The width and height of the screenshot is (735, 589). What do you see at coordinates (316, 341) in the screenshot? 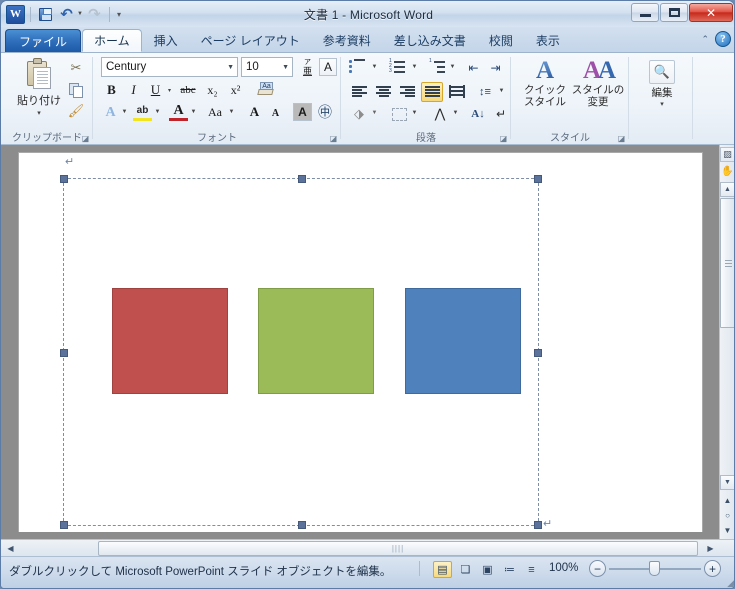
I see `green-rectangle` at bounding box center [316, 341].